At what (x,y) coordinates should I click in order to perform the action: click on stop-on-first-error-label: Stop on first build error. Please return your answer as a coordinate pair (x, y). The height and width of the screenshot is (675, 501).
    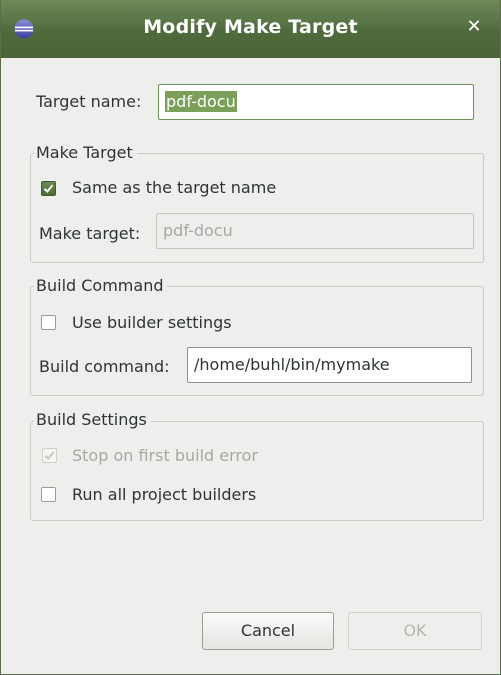
    Looking at the image, I should click on (165, 455).